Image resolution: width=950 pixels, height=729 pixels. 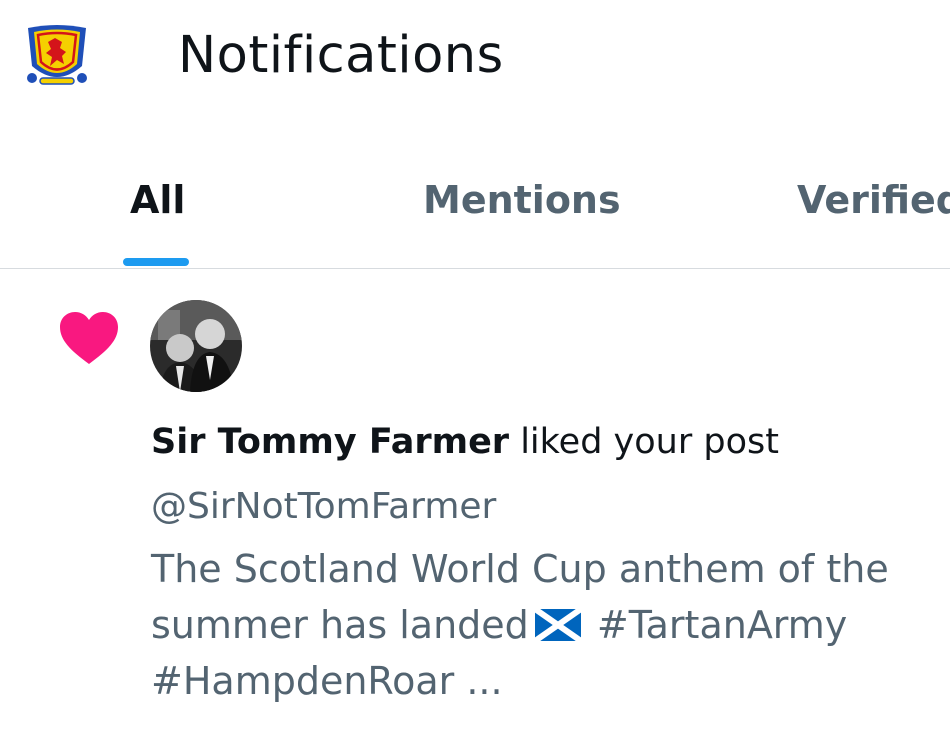 What do you see at coordinates (156, 262) in the screenshot?
I see `active-tab-indicator` at bounding box center [156, 262].